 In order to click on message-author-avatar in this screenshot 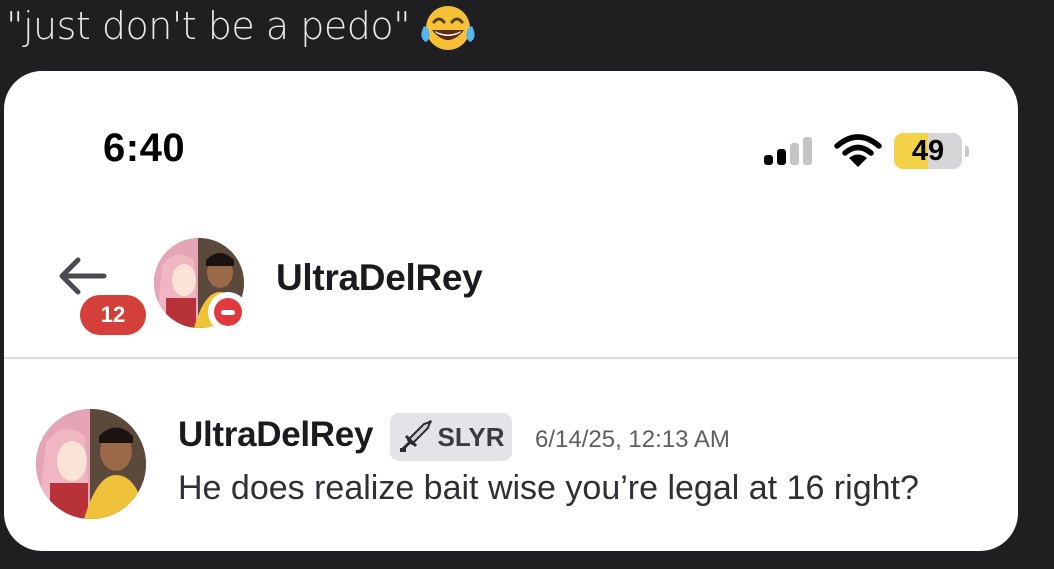, I will do `click(91, 464)`.